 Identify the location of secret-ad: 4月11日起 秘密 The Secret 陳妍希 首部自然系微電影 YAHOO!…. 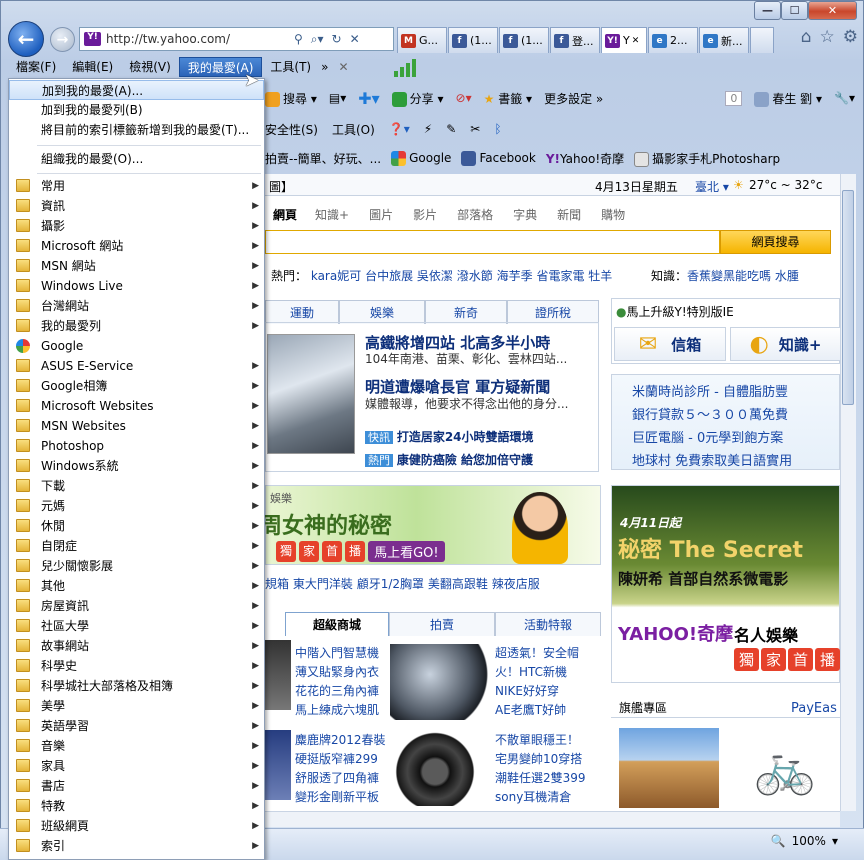
(725, 584).